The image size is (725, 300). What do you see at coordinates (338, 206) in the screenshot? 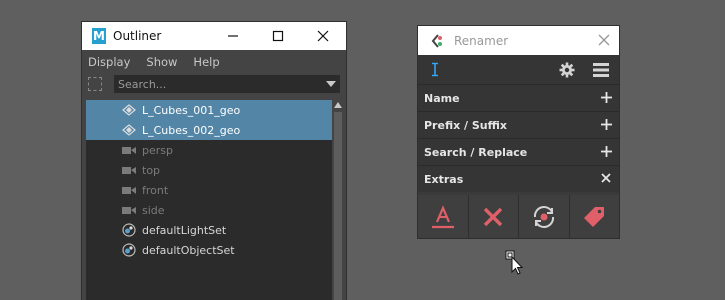
I see `scroll-thumb` at bounding box center [338, 206].